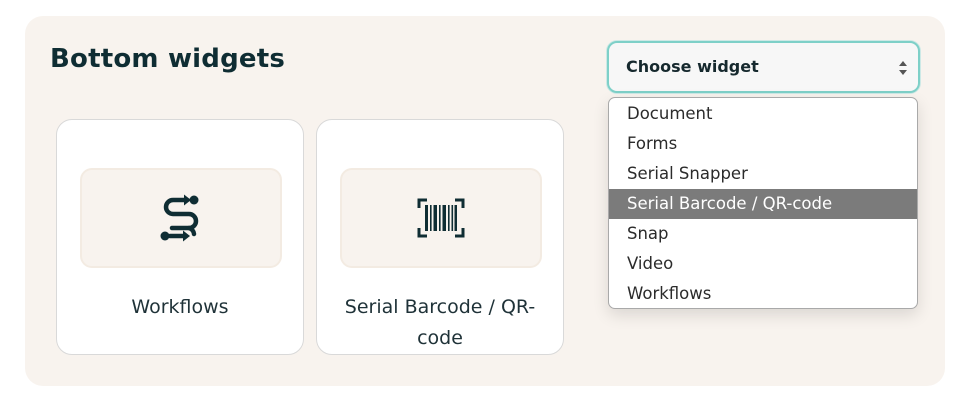 The height and width of the screenshot is (396, 971). Describe the element at coordinates (692, 66) in the screenshot. I see `select-value: Choose widget` at that location.